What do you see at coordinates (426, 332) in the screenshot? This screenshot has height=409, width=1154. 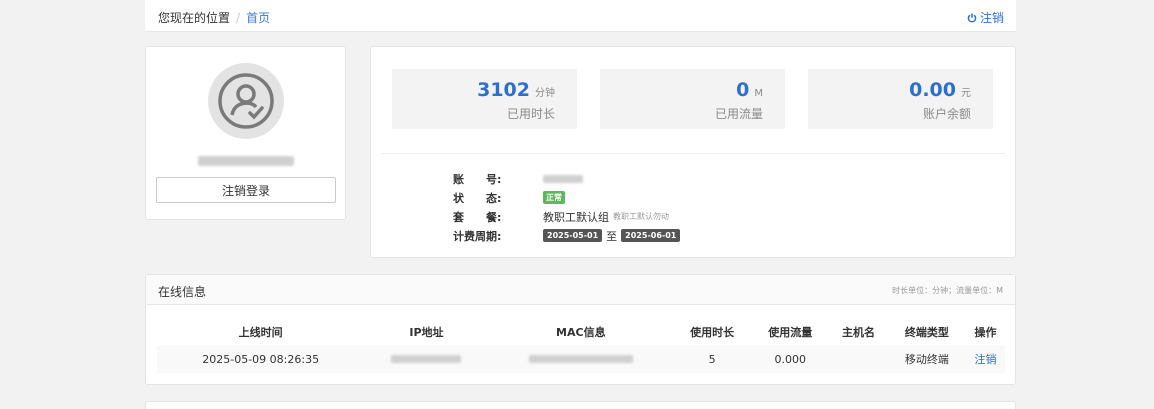 I see `col-ip: IP地址` at bounding box center [426, 332].